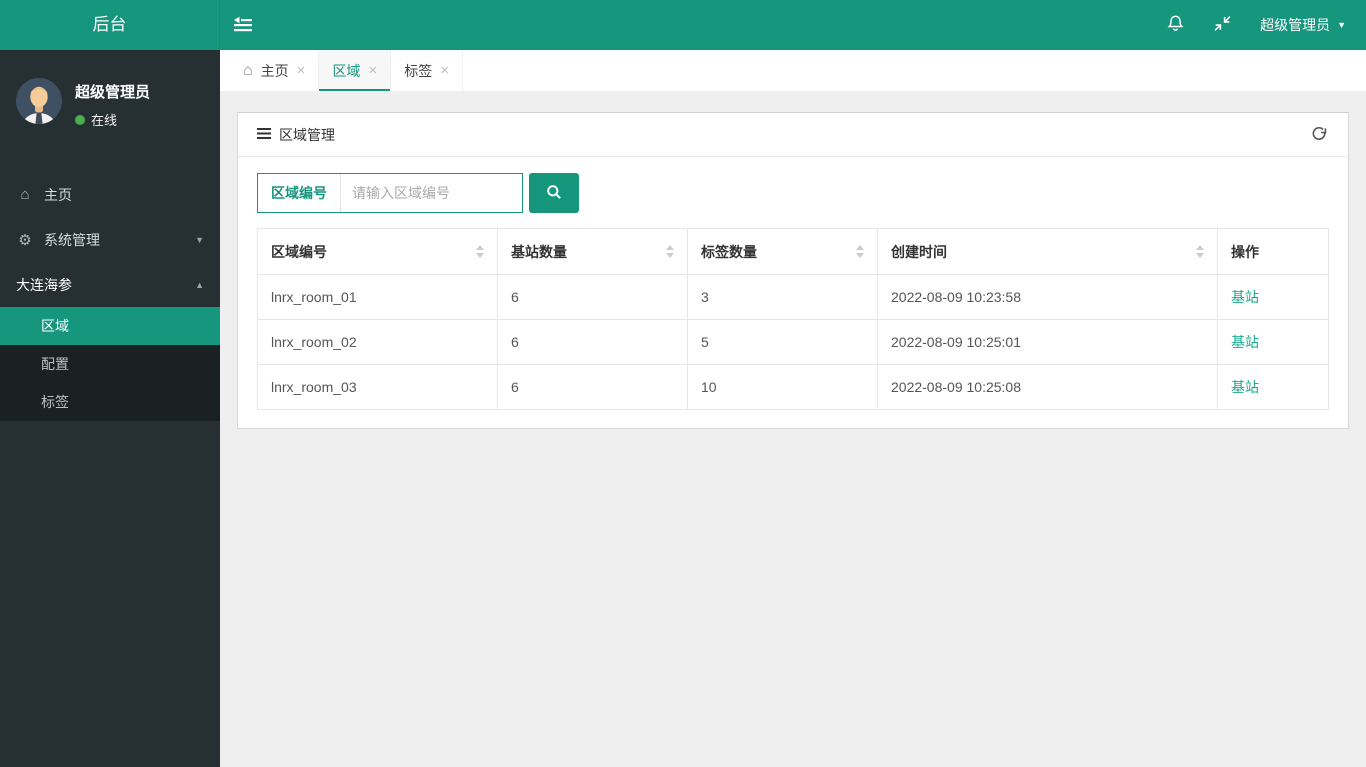  What do you see at coordinates (25, 240) in the screenshot?
I see `gear-icon: ⚙` at bounding box center [25, 240].